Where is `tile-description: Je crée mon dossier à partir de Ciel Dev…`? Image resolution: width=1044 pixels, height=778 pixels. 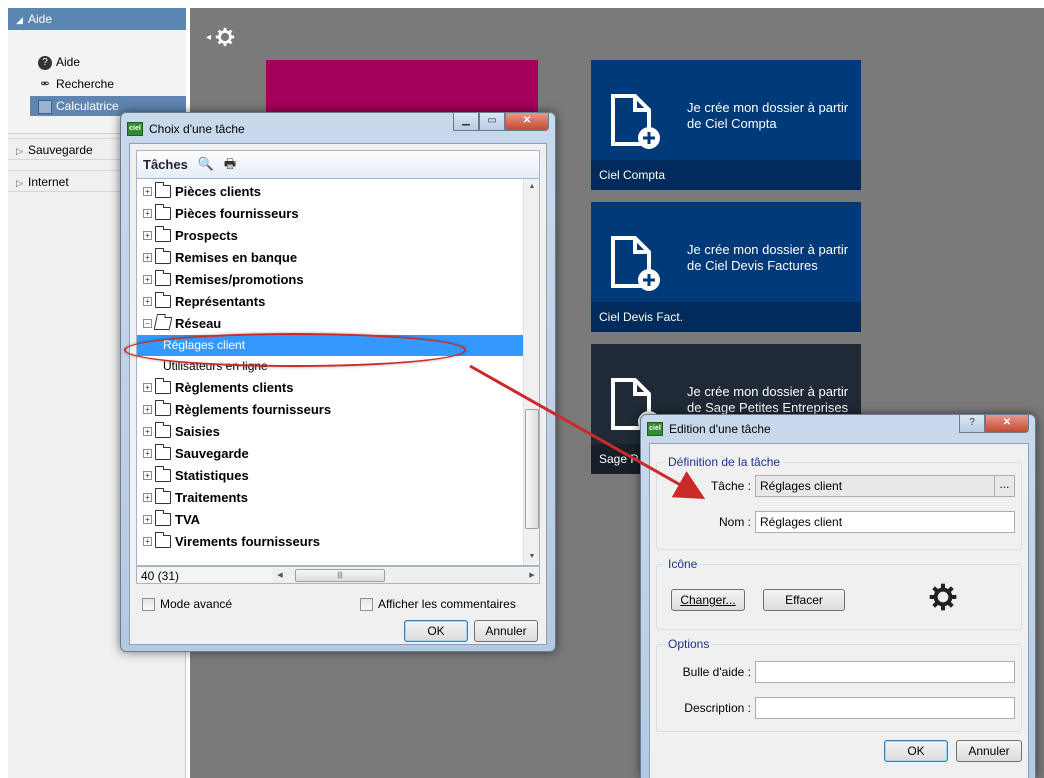 tile-description: Je crée mon dossier à partir de Ciel Dev… is located at coordinates (768, 257).